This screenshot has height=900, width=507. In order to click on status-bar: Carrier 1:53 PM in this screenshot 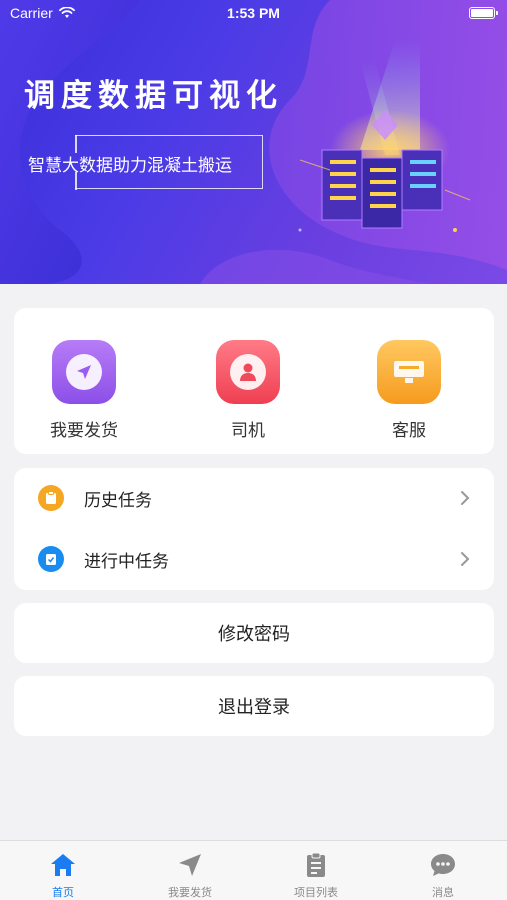, I will do `click(253, 14)`.